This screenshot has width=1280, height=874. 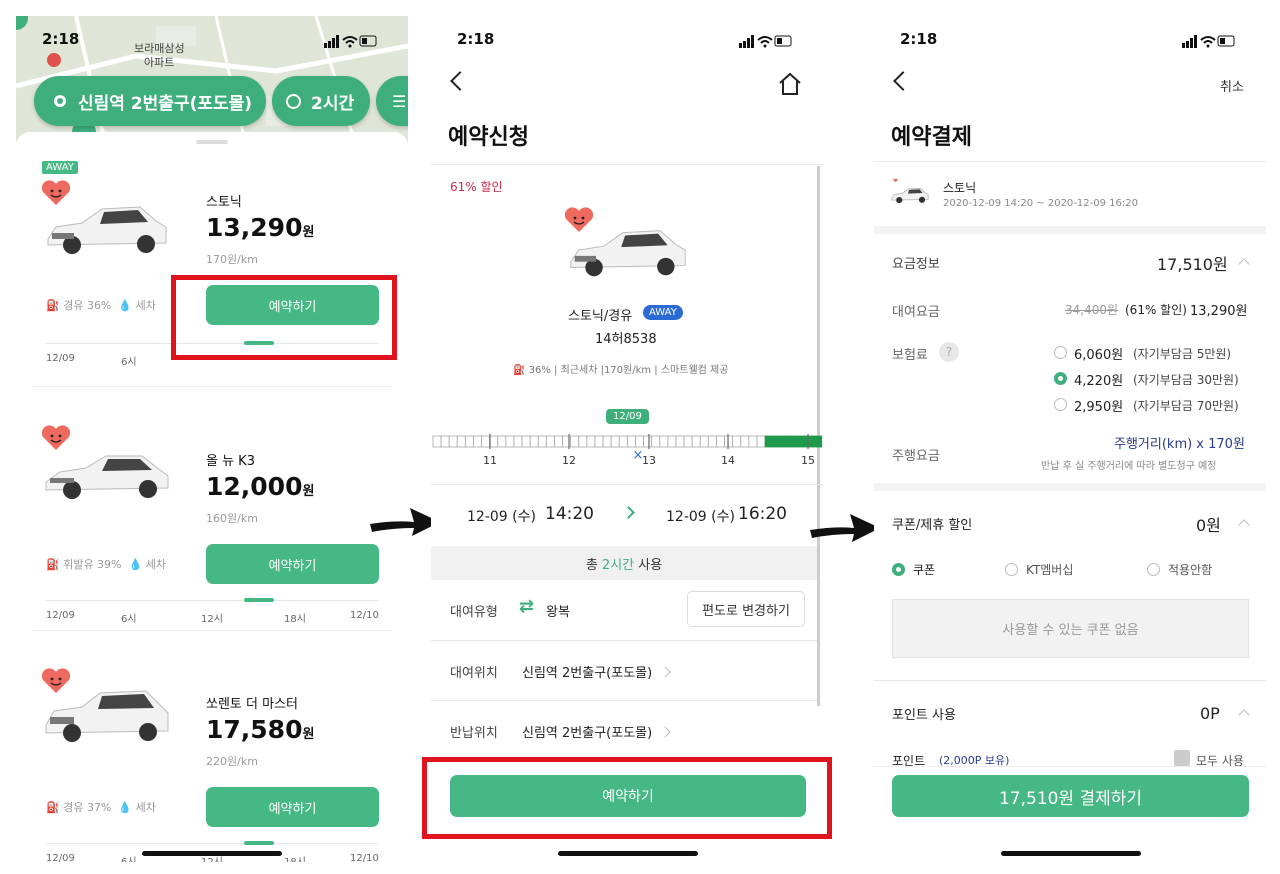 What do you see at coordinates (107, 716) in the screenshot?
I see `car-image` at bounding box center [107, 716].